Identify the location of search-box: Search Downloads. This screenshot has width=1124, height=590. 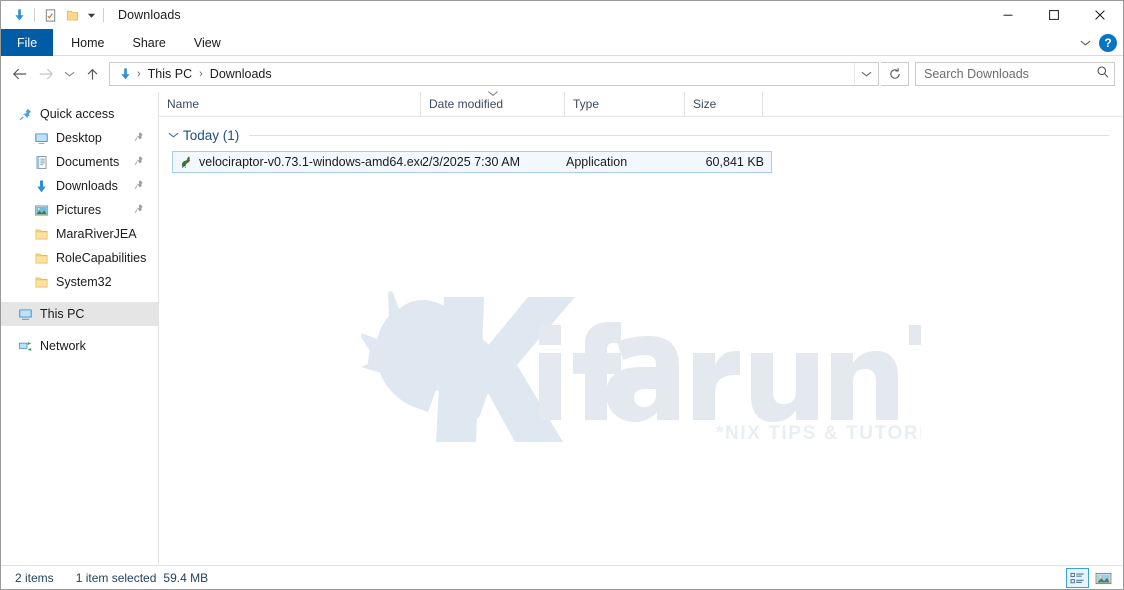
(1015, 74).